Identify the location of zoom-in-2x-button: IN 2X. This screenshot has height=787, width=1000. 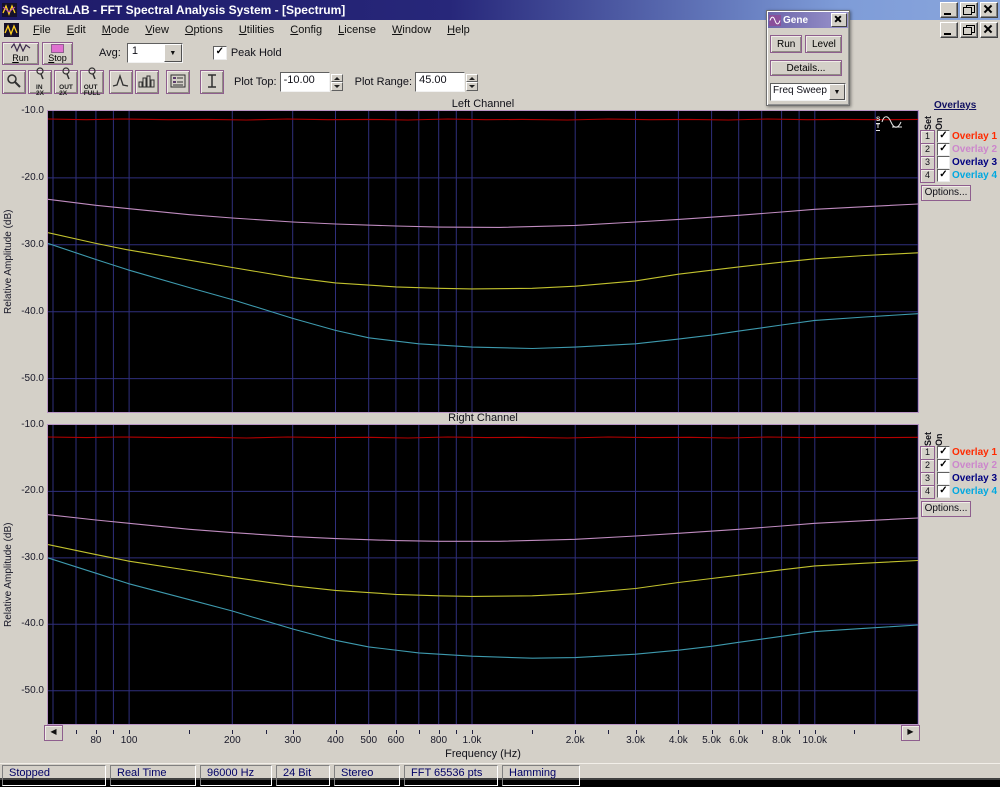
(40, 82).